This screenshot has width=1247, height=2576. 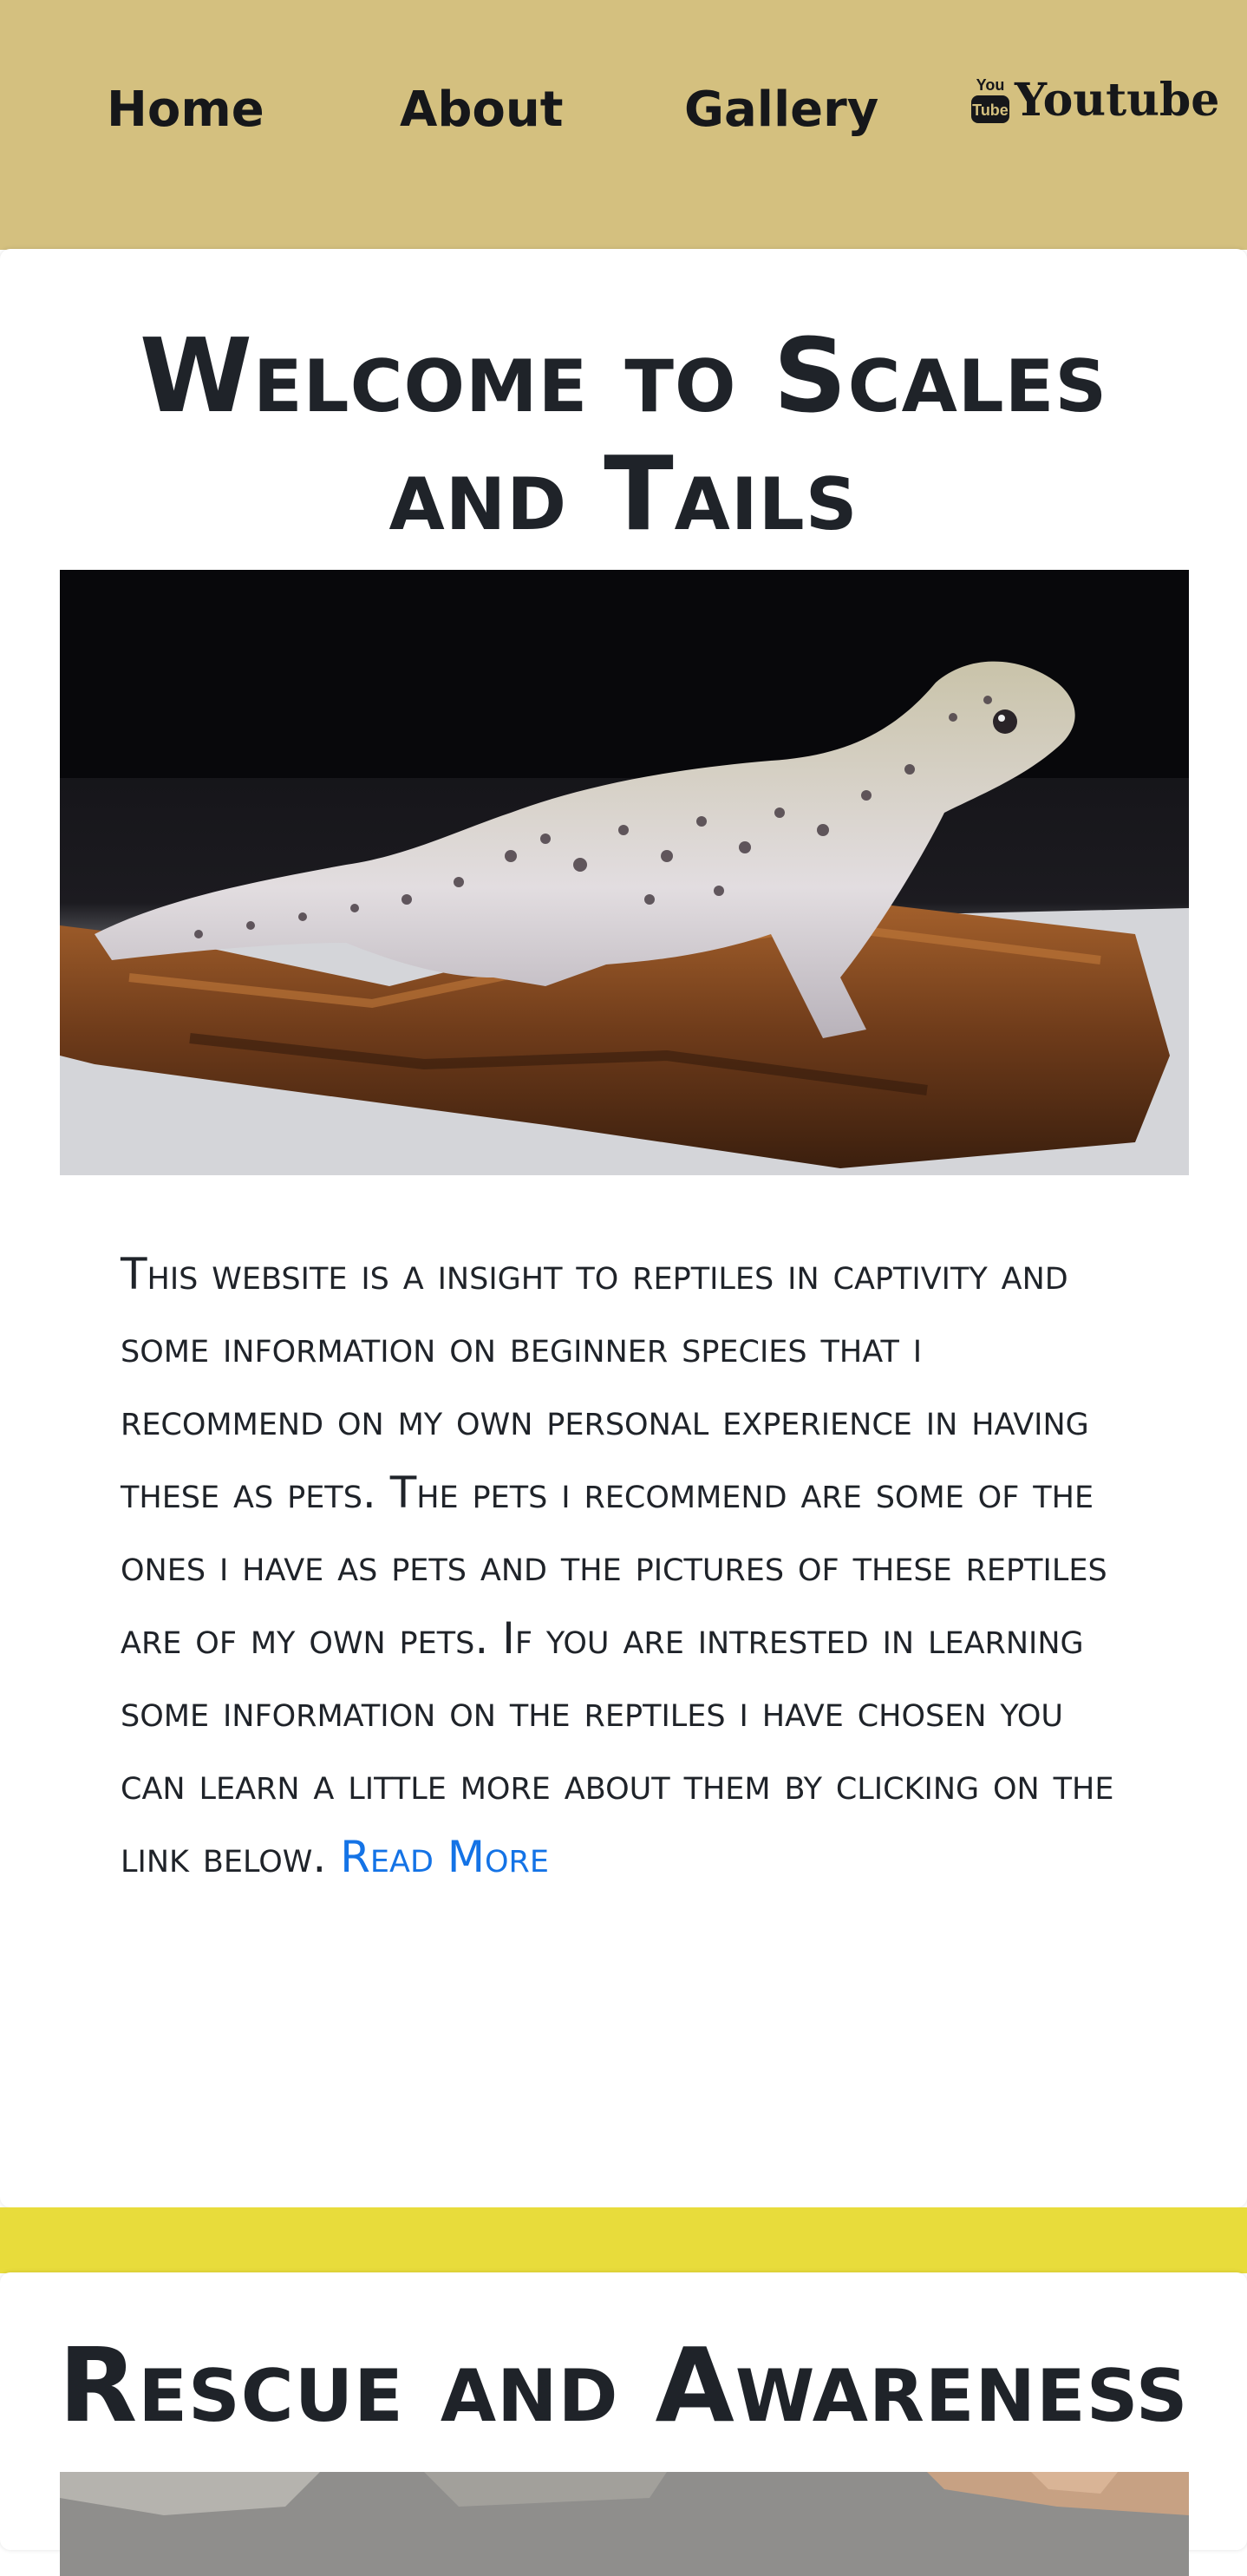 What do you see at coordinates (990, 110) in the screenshot?
I see `svg-text: Tube` at bounding box center [990, 110].